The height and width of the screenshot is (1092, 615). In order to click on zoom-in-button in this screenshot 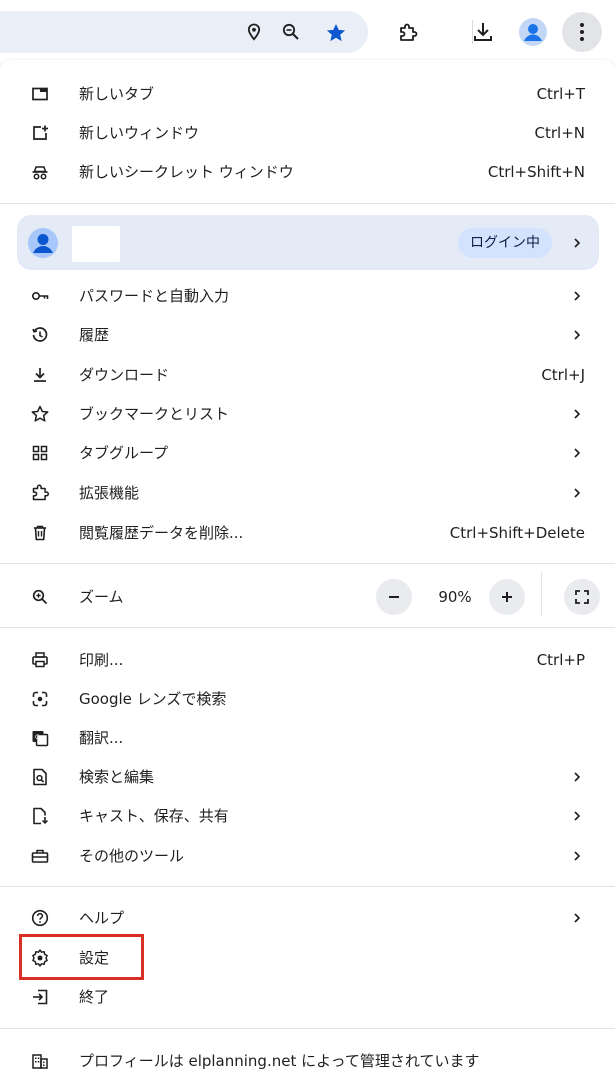, I will do `click(507, 597)`.